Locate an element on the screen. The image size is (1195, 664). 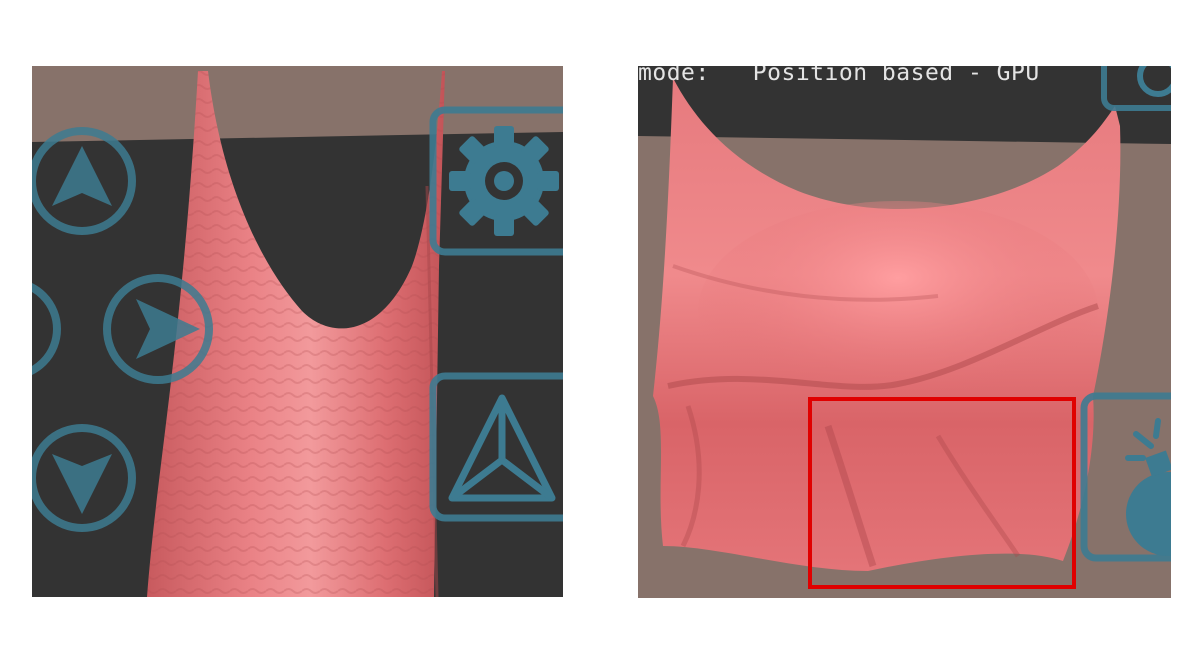
tetrahedron-icon is located at coordinates (496, 447).